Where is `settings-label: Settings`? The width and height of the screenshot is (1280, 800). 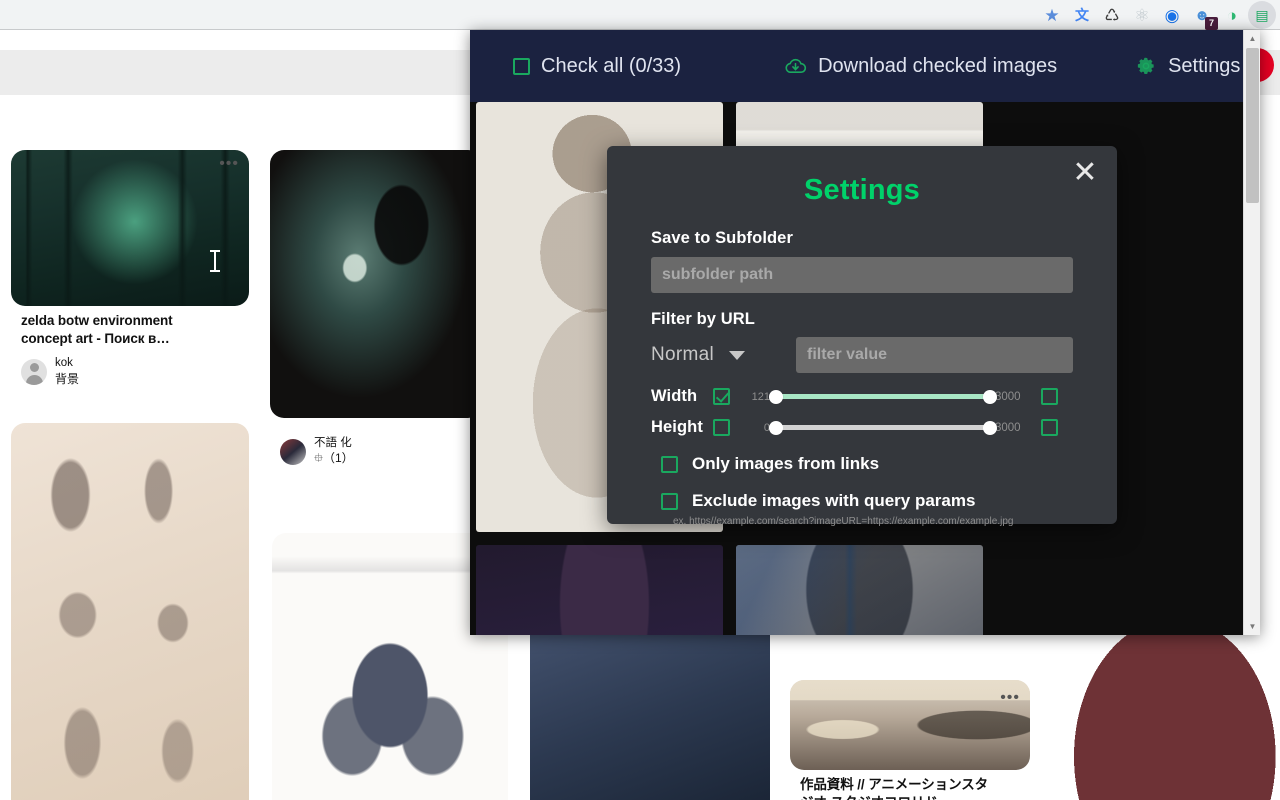
settings-label: Settings is located at coordinates (1204, 65).